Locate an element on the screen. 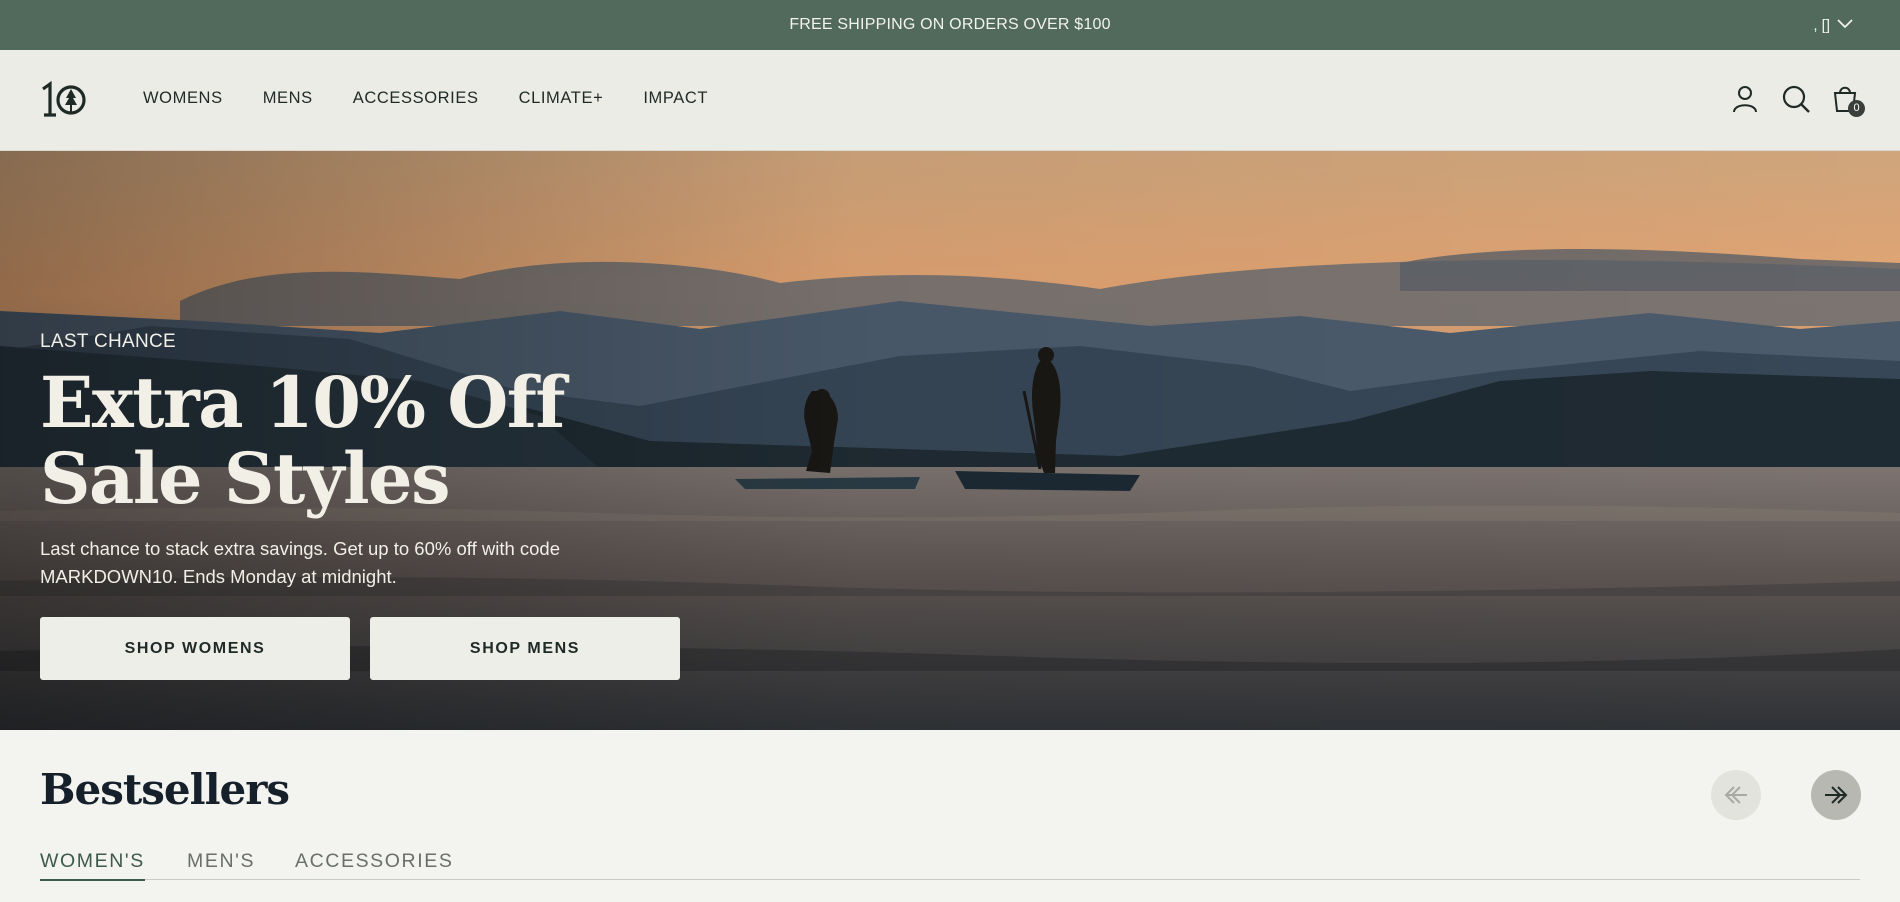  nav-womens: WOMENS is located at coordinates (183, 98).